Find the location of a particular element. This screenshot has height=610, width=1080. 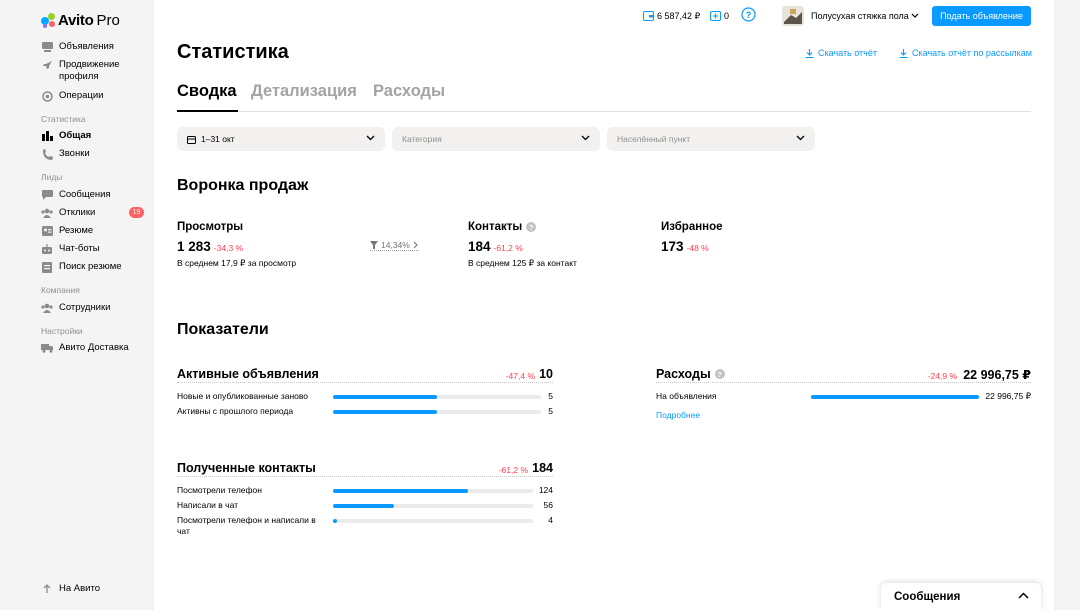

profile-avatar is located at coordinates (793, 16).